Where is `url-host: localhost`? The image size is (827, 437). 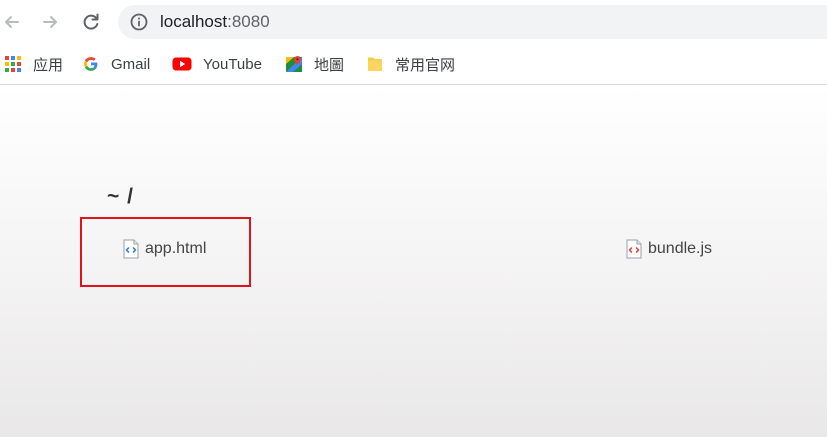
url-host: localhost is located at coordinates (194, 21).